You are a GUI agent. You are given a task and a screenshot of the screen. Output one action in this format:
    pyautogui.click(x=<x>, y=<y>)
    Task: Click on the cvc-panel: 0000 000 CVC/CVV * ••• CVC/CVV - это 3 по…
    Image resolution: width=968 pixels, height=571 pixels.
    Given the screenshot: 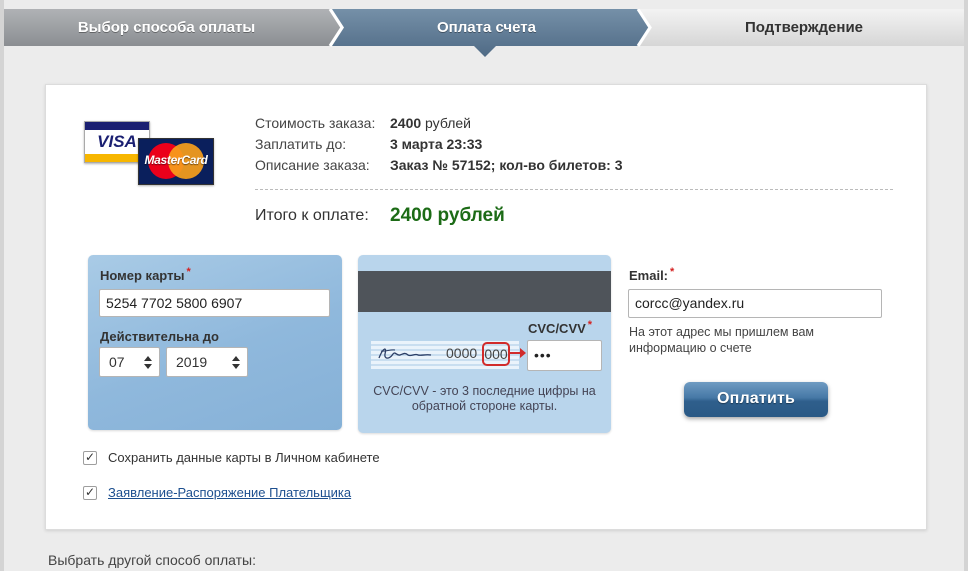 What is the action you would take?
    pyautogui.click(x=484, y=344)
    